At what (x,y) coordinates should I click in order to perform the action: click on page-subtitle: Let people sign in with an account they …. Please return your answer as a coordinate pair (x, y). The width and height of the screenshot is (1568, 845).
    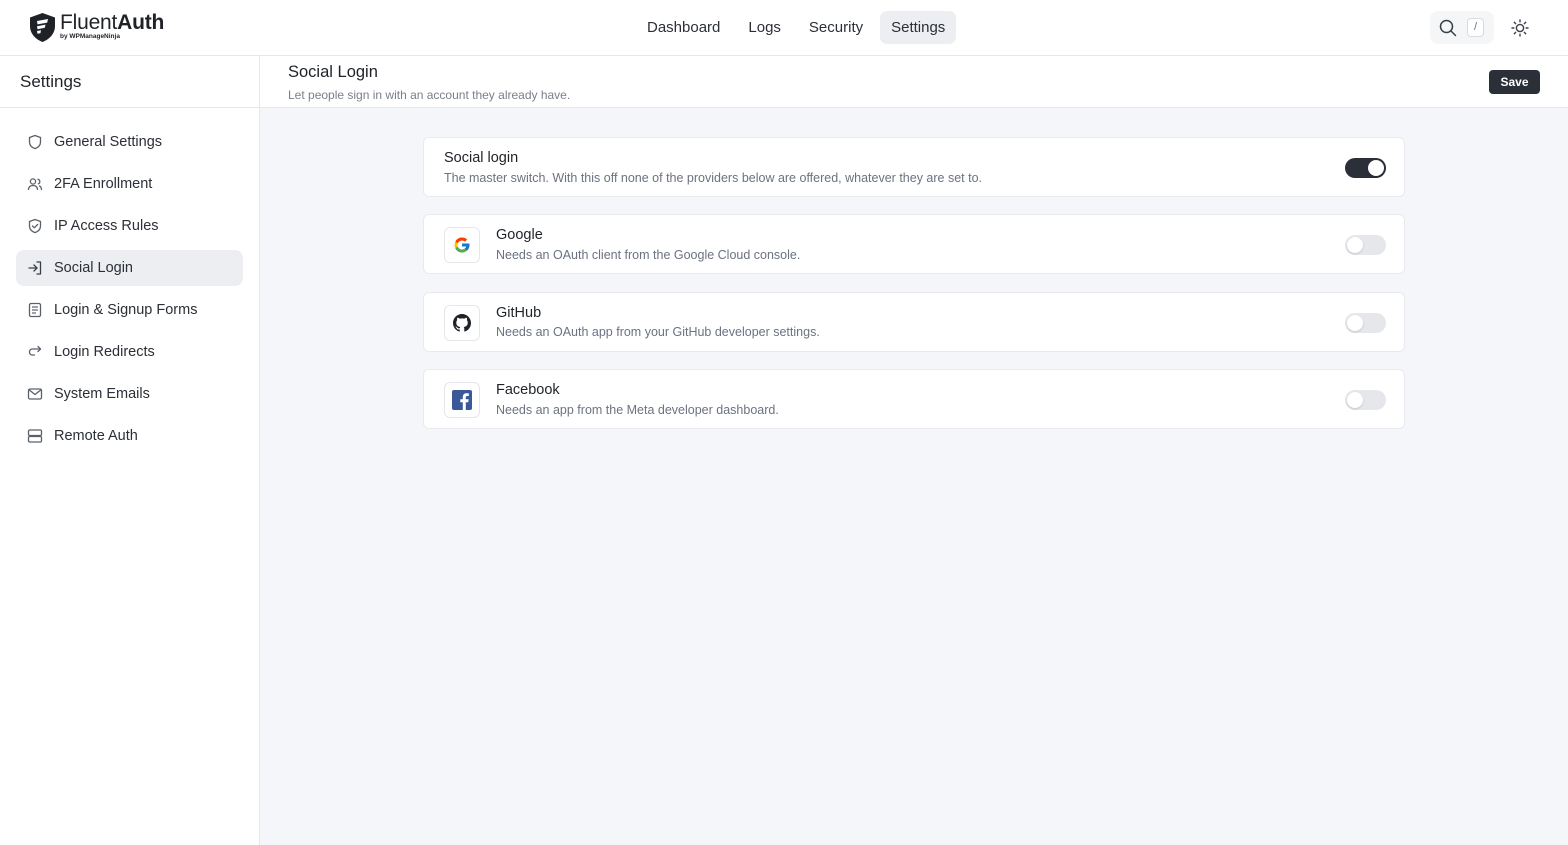
    Looking at the image, I should click on (429, 95).